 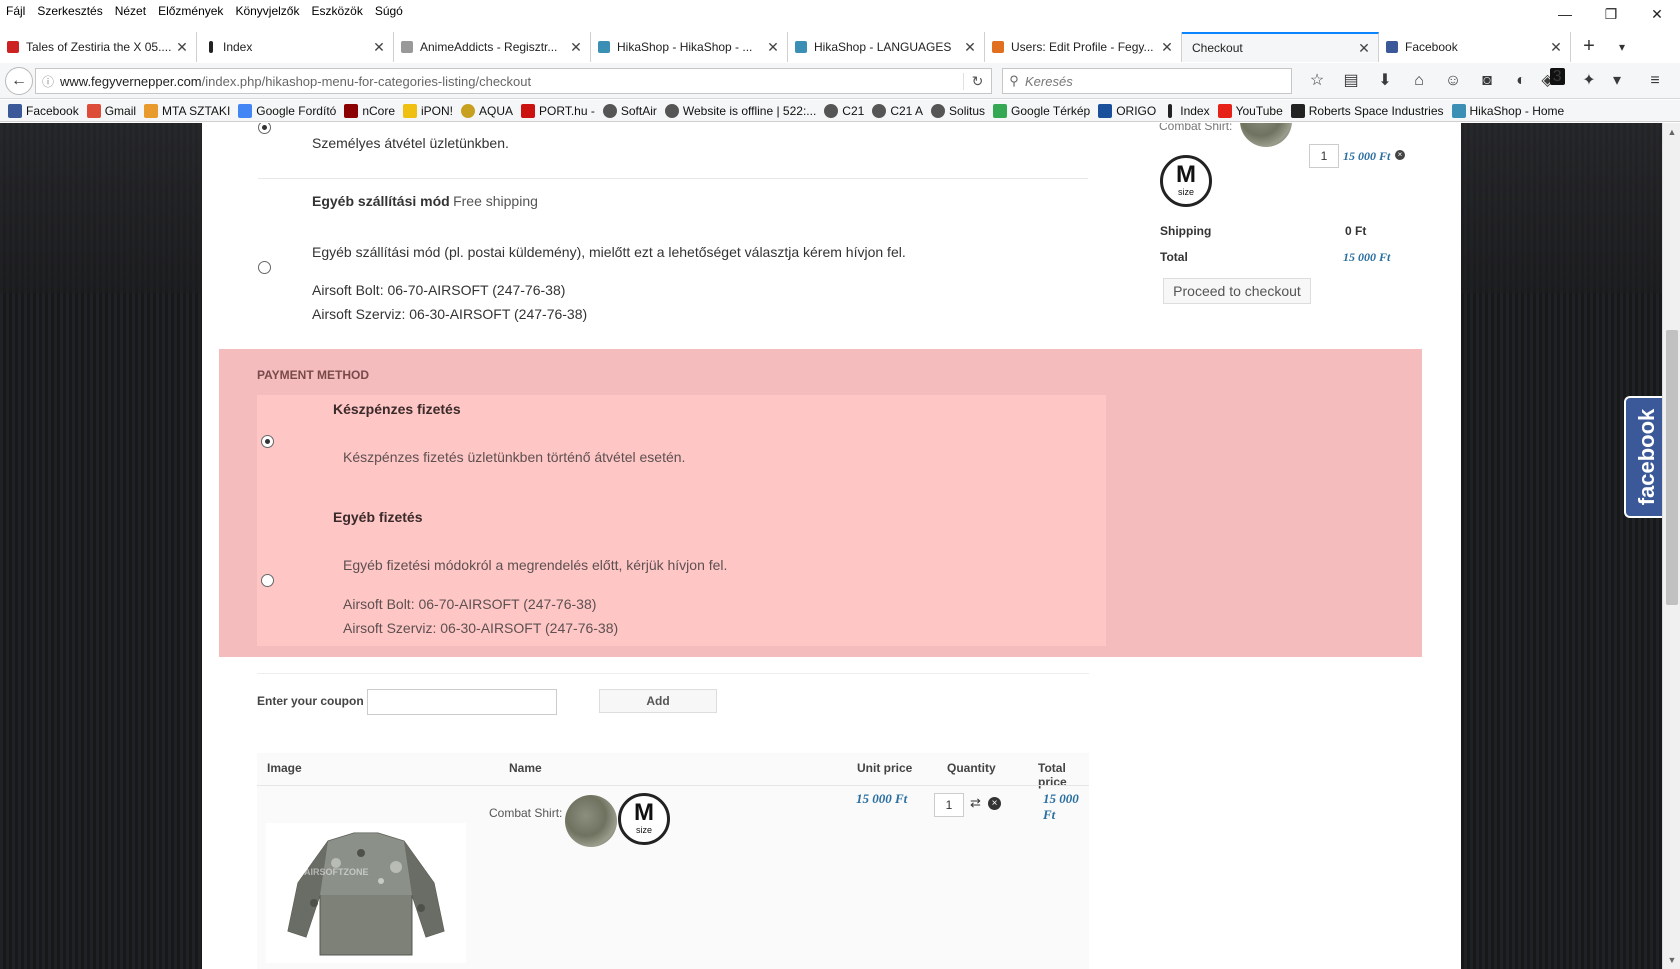 What do you see at coordinates (492, 47) in the screenshot?
I see `tab-3: AnimeAddicts - Regisztr... ✕` at bounding box center [492, 47].